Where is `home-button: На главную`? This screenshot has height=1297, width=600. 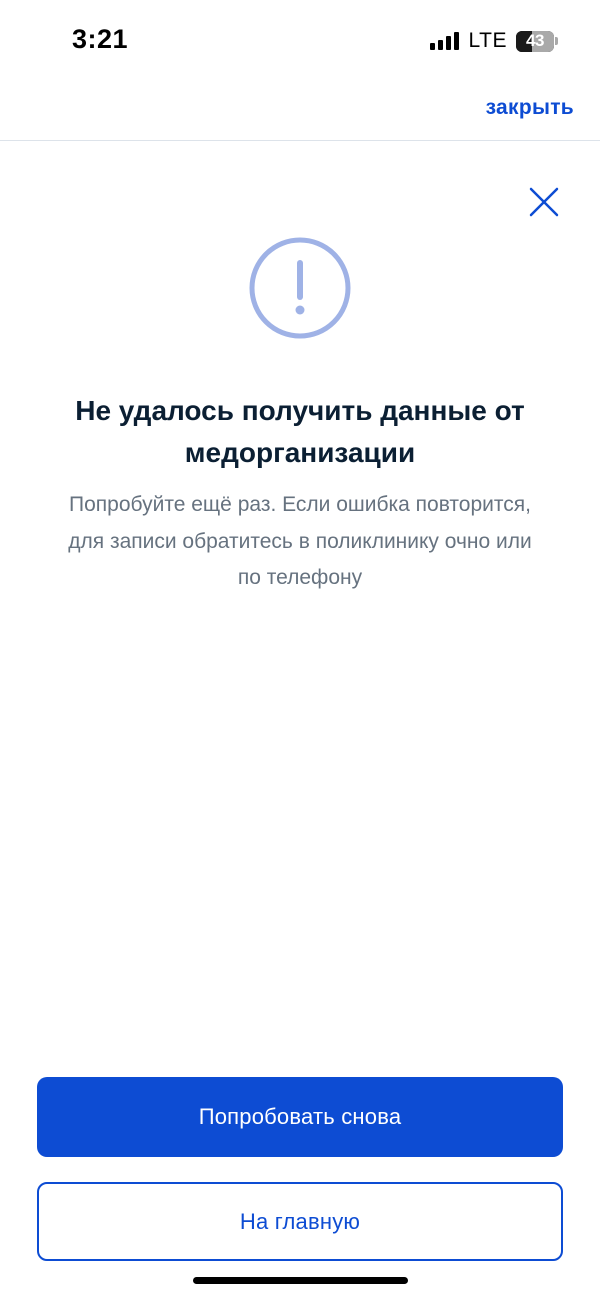 home-button: На главную is located at coordinates (300, 1221).